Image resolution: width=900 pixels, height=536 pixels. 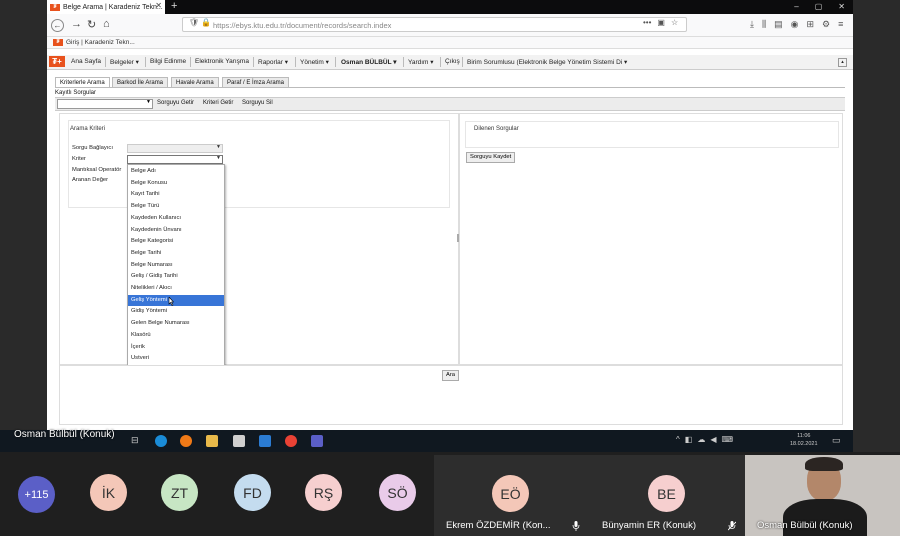 What do you see at coordinates (819, 6) in the screenshot?
I see `maximize-icon: ▢` at bounding box center [819, 6].